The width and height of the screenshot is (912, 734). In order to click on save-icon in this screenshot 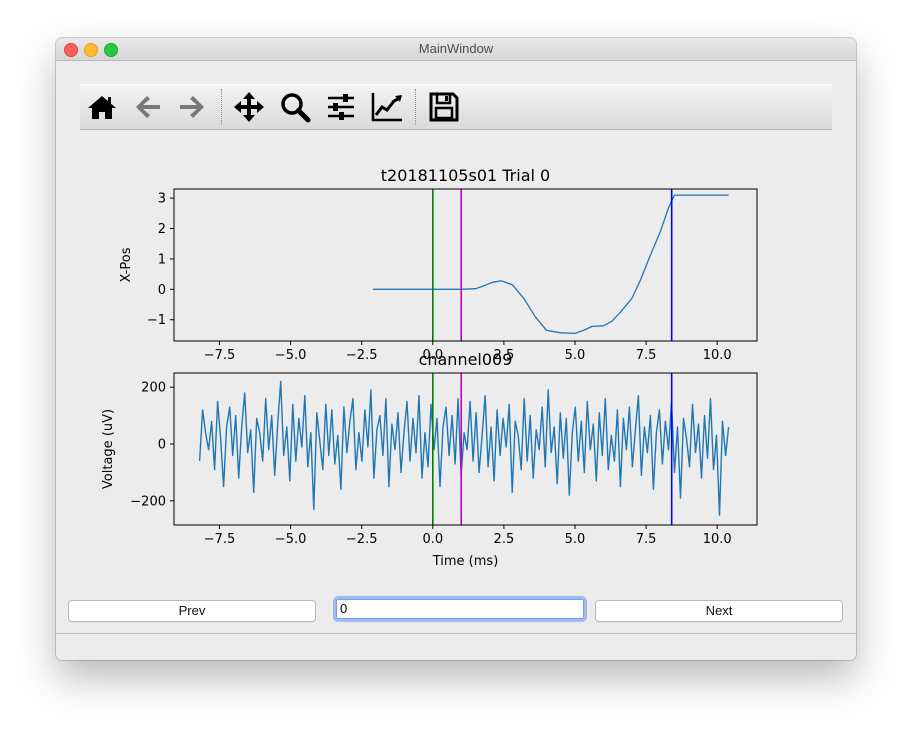, I will do `click(444, 107)`.